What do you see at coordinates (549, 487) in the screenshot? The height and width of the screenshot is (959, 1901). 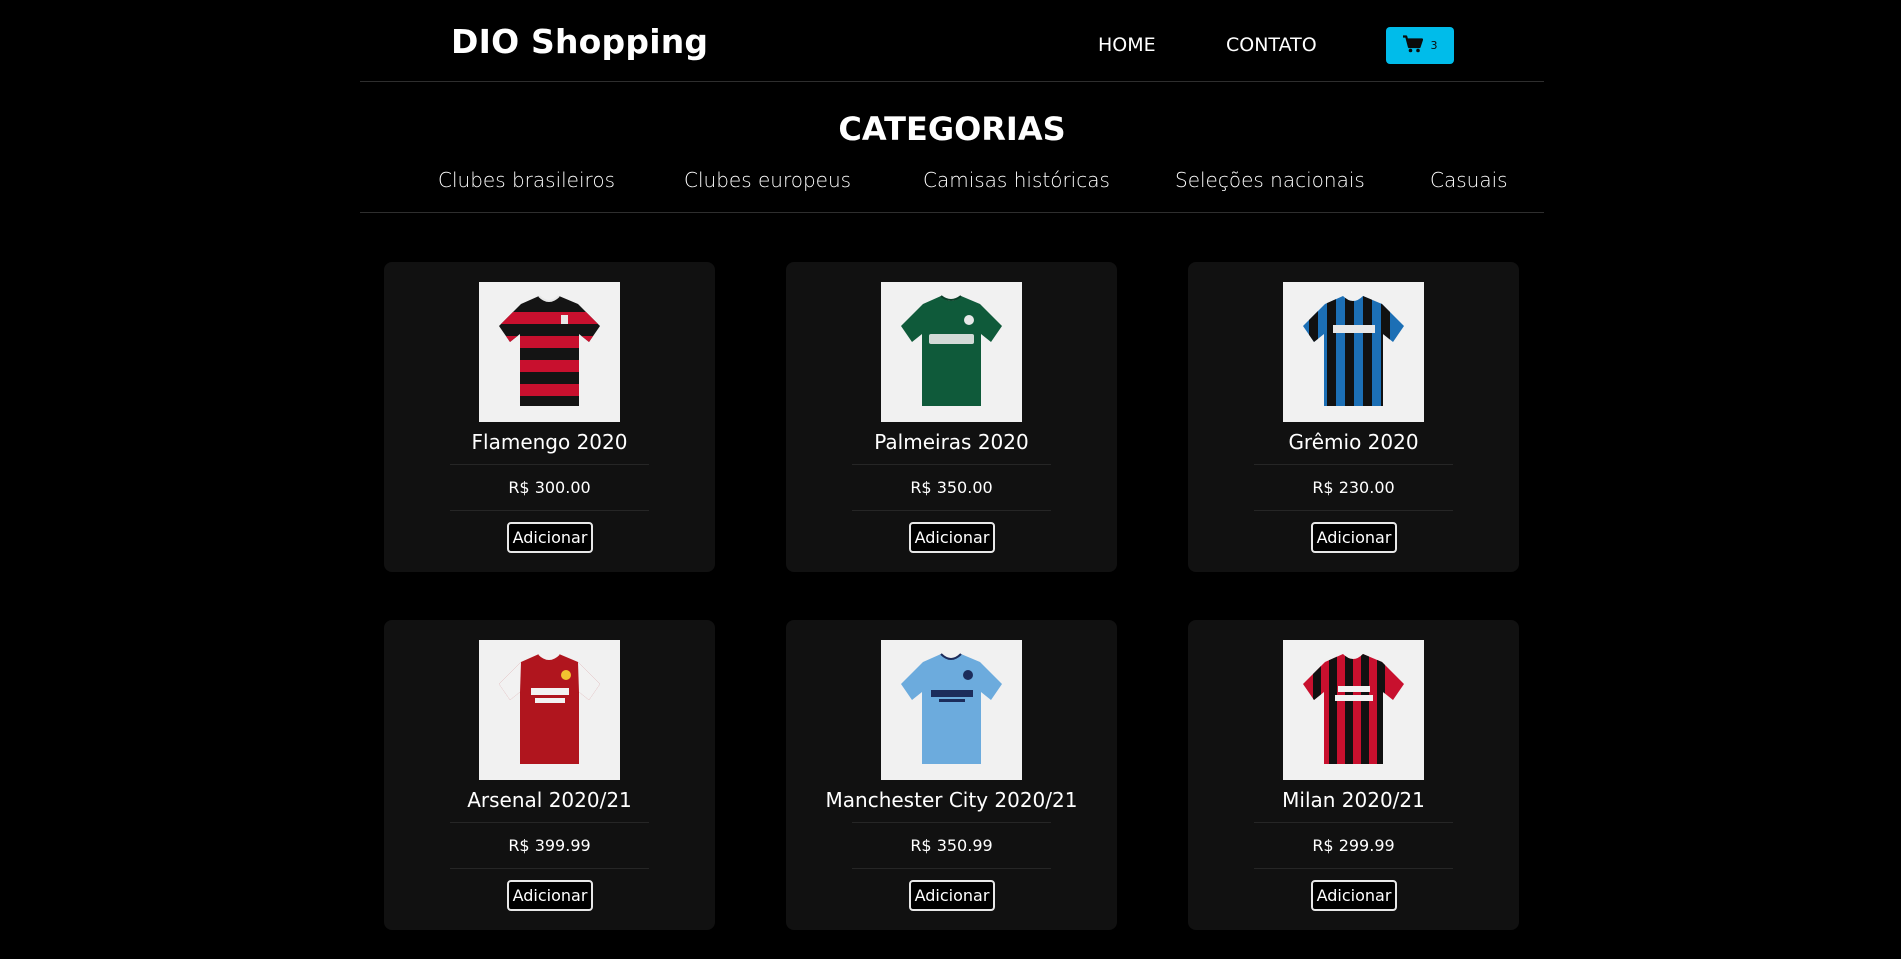 I see `product-price: R$ 300.00` at bounding box center [549, 487].